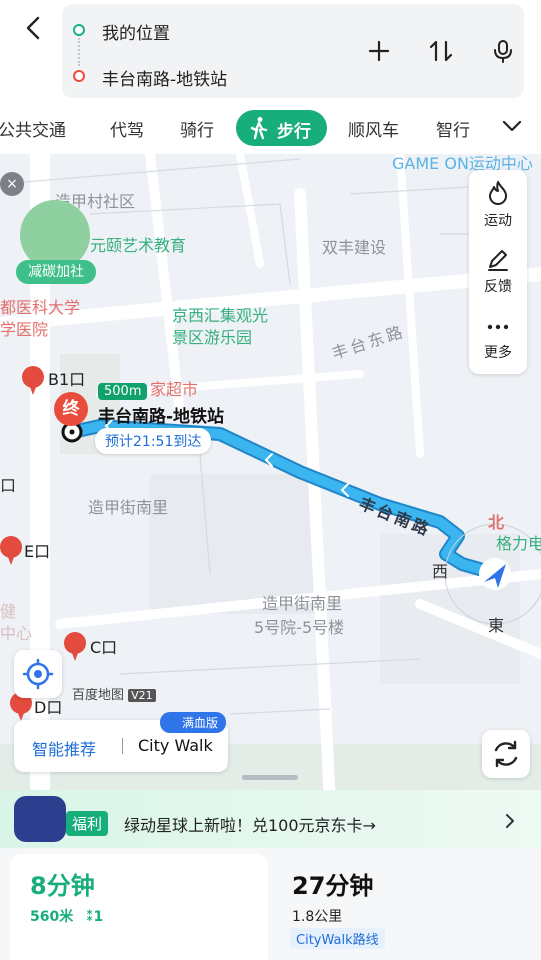 The height and width of the screenshot is (960, 541). I want to click on route-1-details: 560米 ⁑1, so click(66, 916).